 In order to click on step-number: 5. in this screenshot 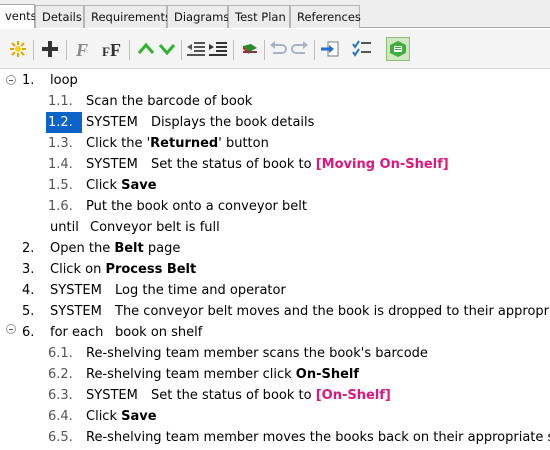, I will do `click(28, 311)`.